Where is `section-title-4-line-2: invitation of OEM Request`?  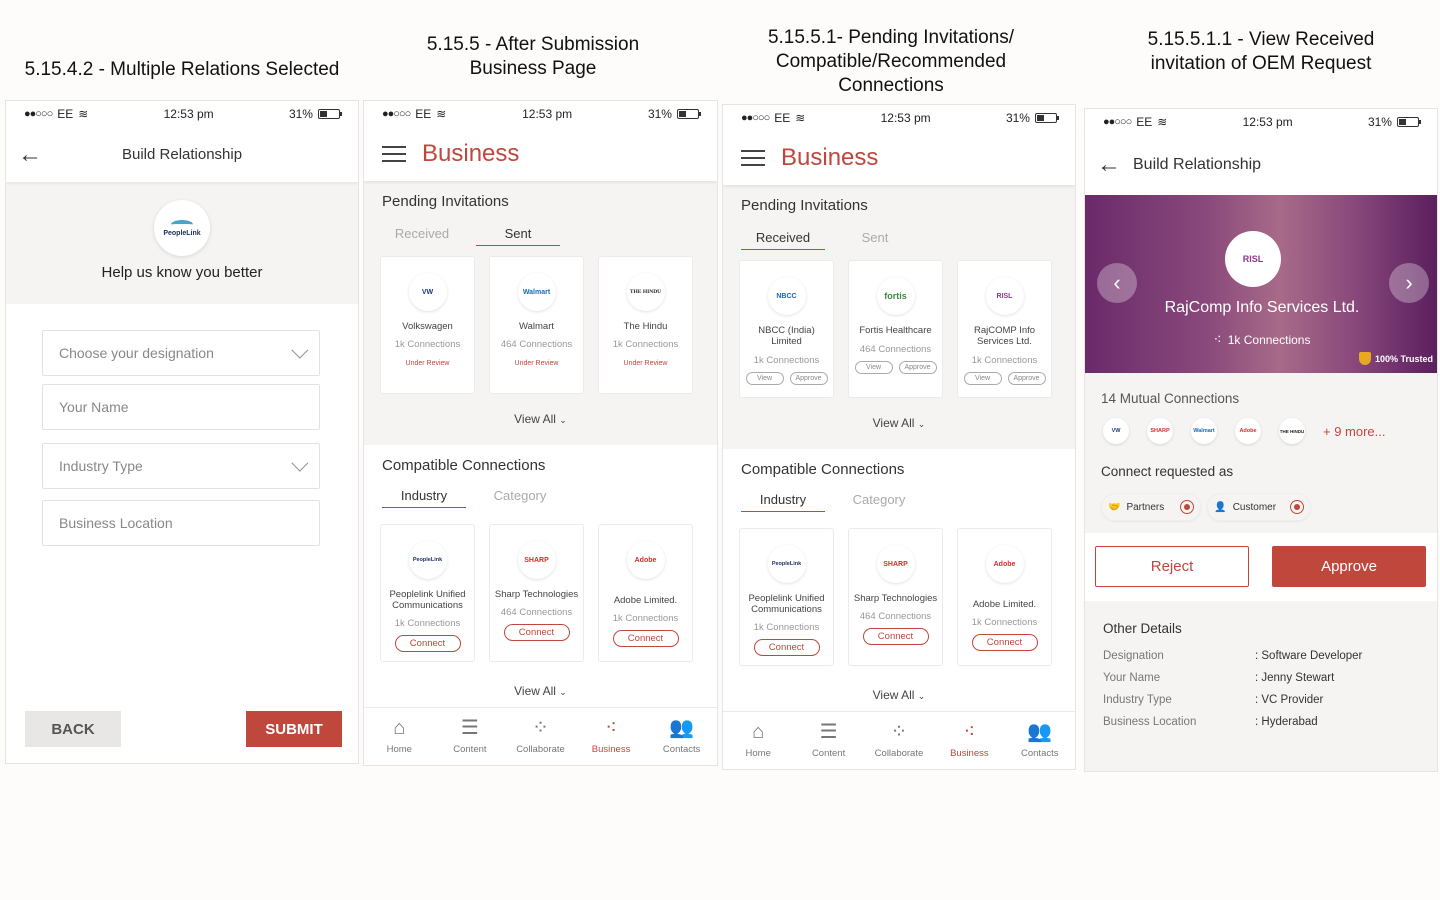
section-title-4-line-2: invitation of OEM Request is located at coordinates (1261, 63).